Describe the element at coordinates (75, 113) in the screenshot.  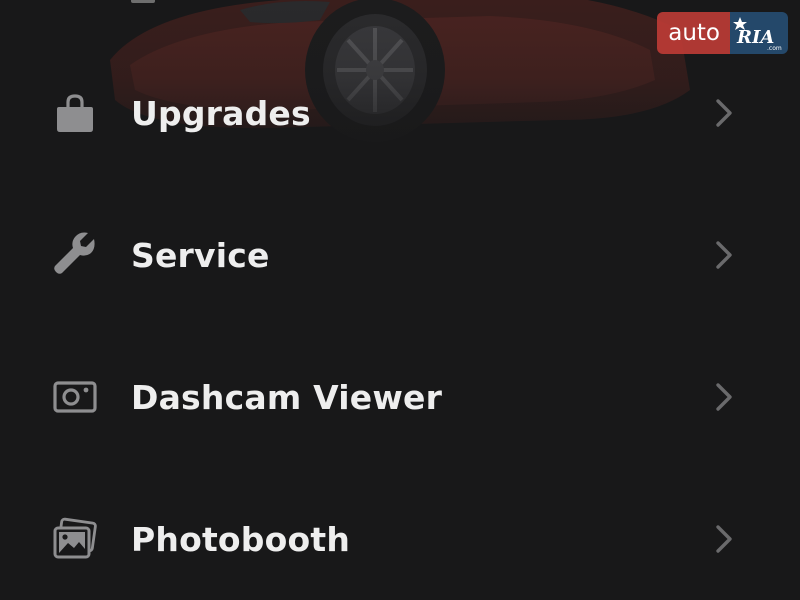
I see `shopping-bag-icon` at that location.